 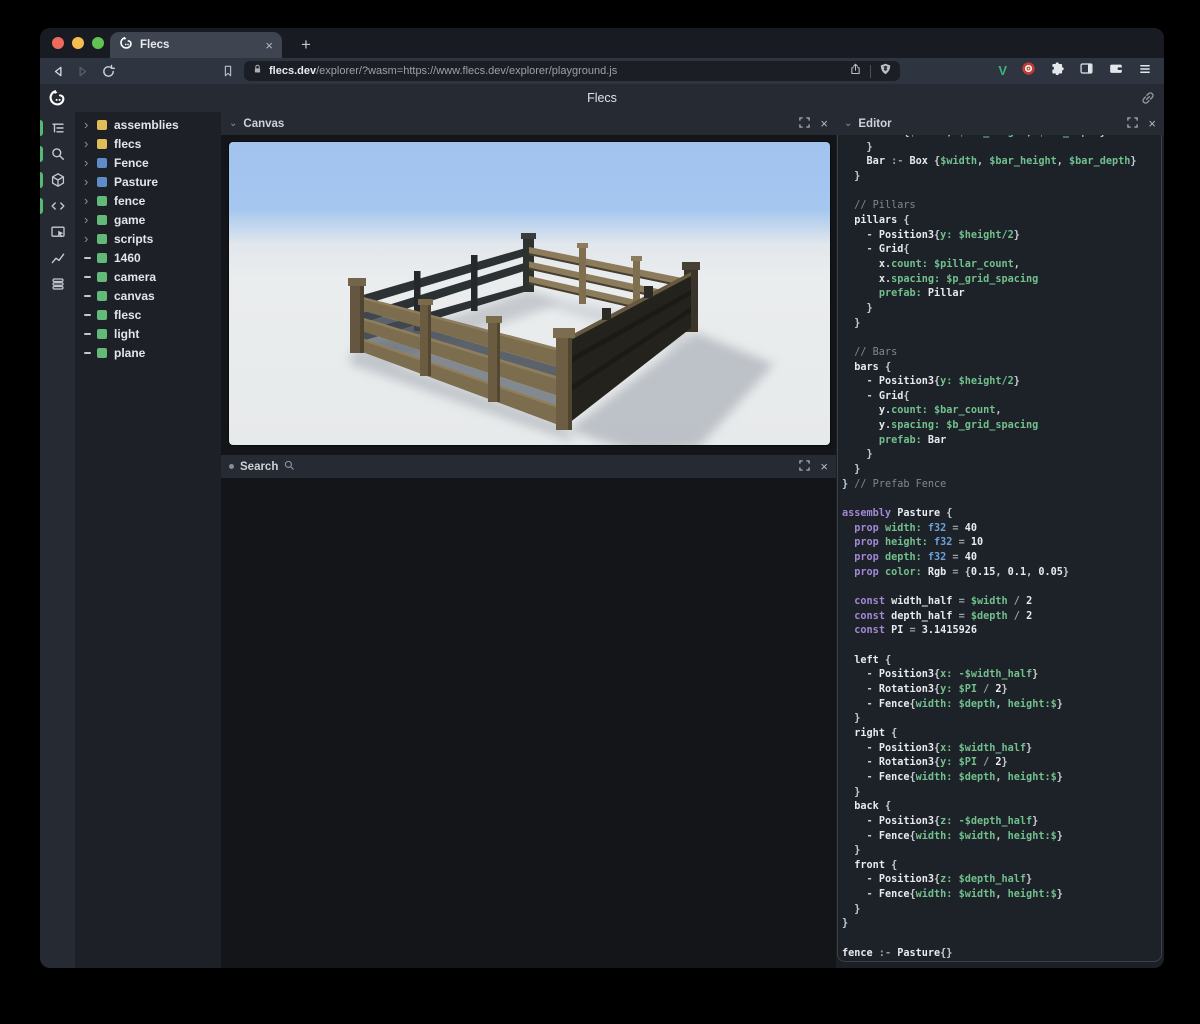 What do you see at coordinates (57, 206) in the screenshot?
I see `script-code-icon` at bounding box center [57, 206].